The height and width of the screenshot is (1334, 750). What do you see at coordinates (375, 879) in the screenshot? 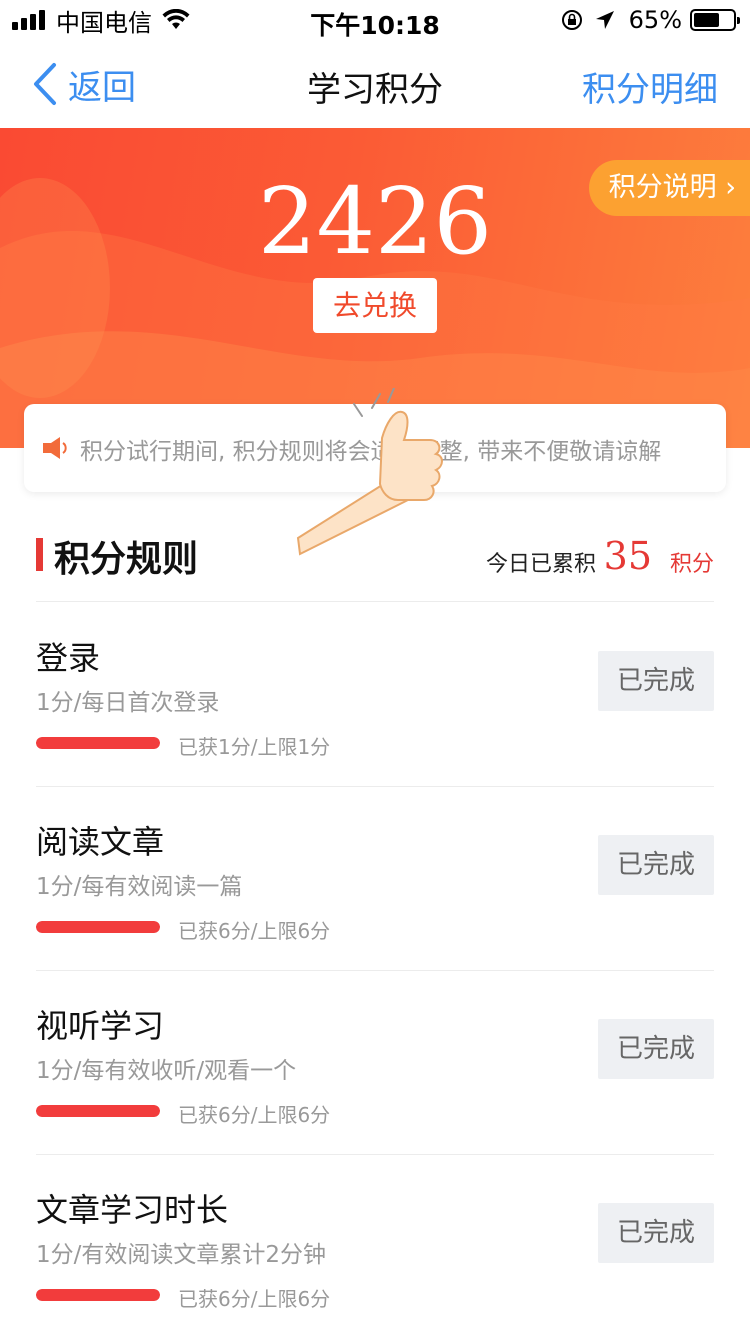
I see `rule-item-reading: 阅读文章 1分/每有效阅读一篇 已获6分/上限6分 已完成` at bounding box center [375, 879].